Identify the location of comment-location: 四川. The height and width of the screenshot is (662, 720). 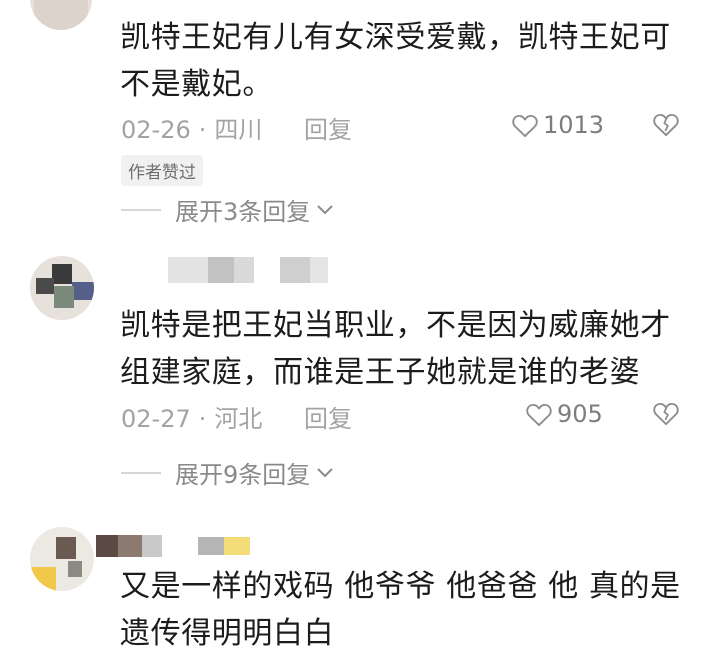
(238, 130).